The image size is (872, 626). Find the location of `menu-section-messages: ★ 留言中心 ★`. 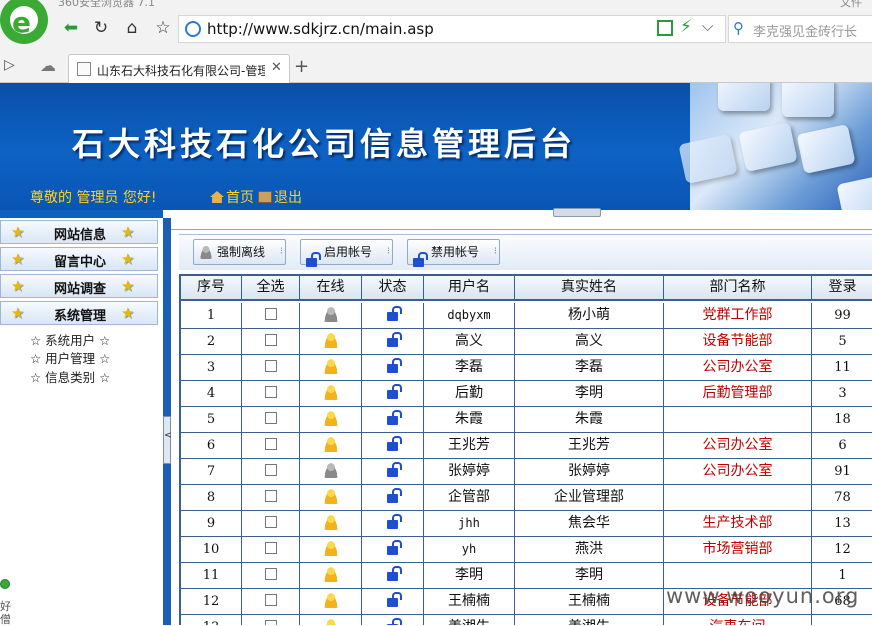

menu-section-messages: ★ 留言中心 ★ is located at coordinates (79, 259).